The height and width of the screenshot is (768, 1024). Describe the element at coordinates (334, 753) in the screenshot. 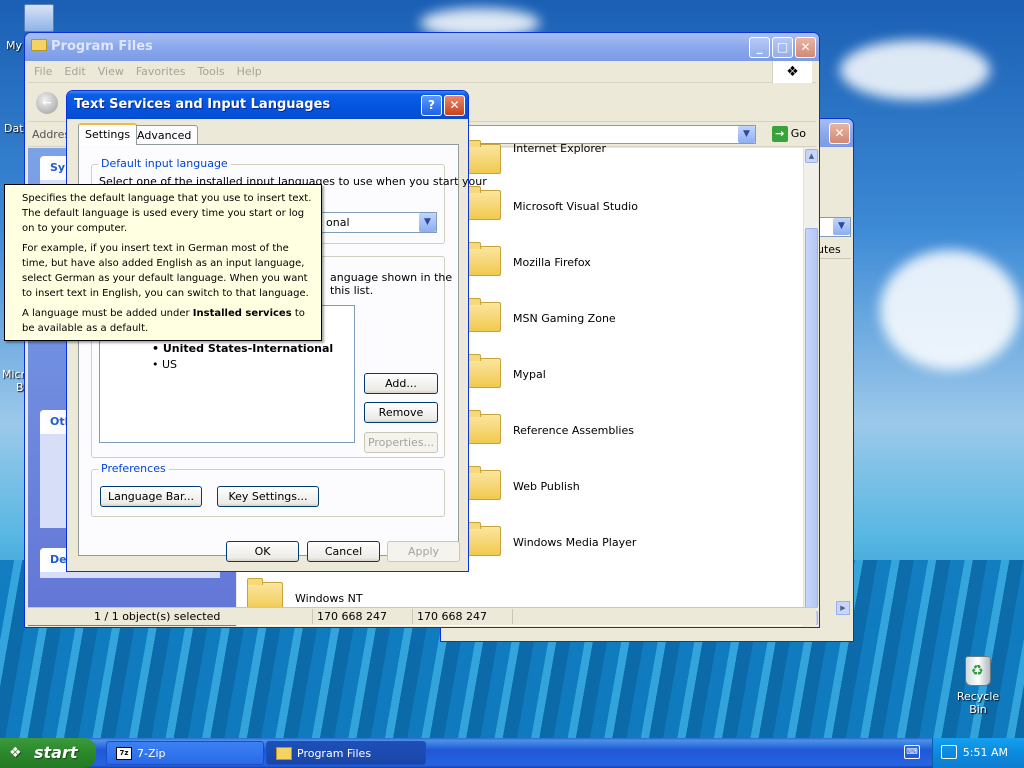

I see `taskbar-item-label: Program Files` at that location.